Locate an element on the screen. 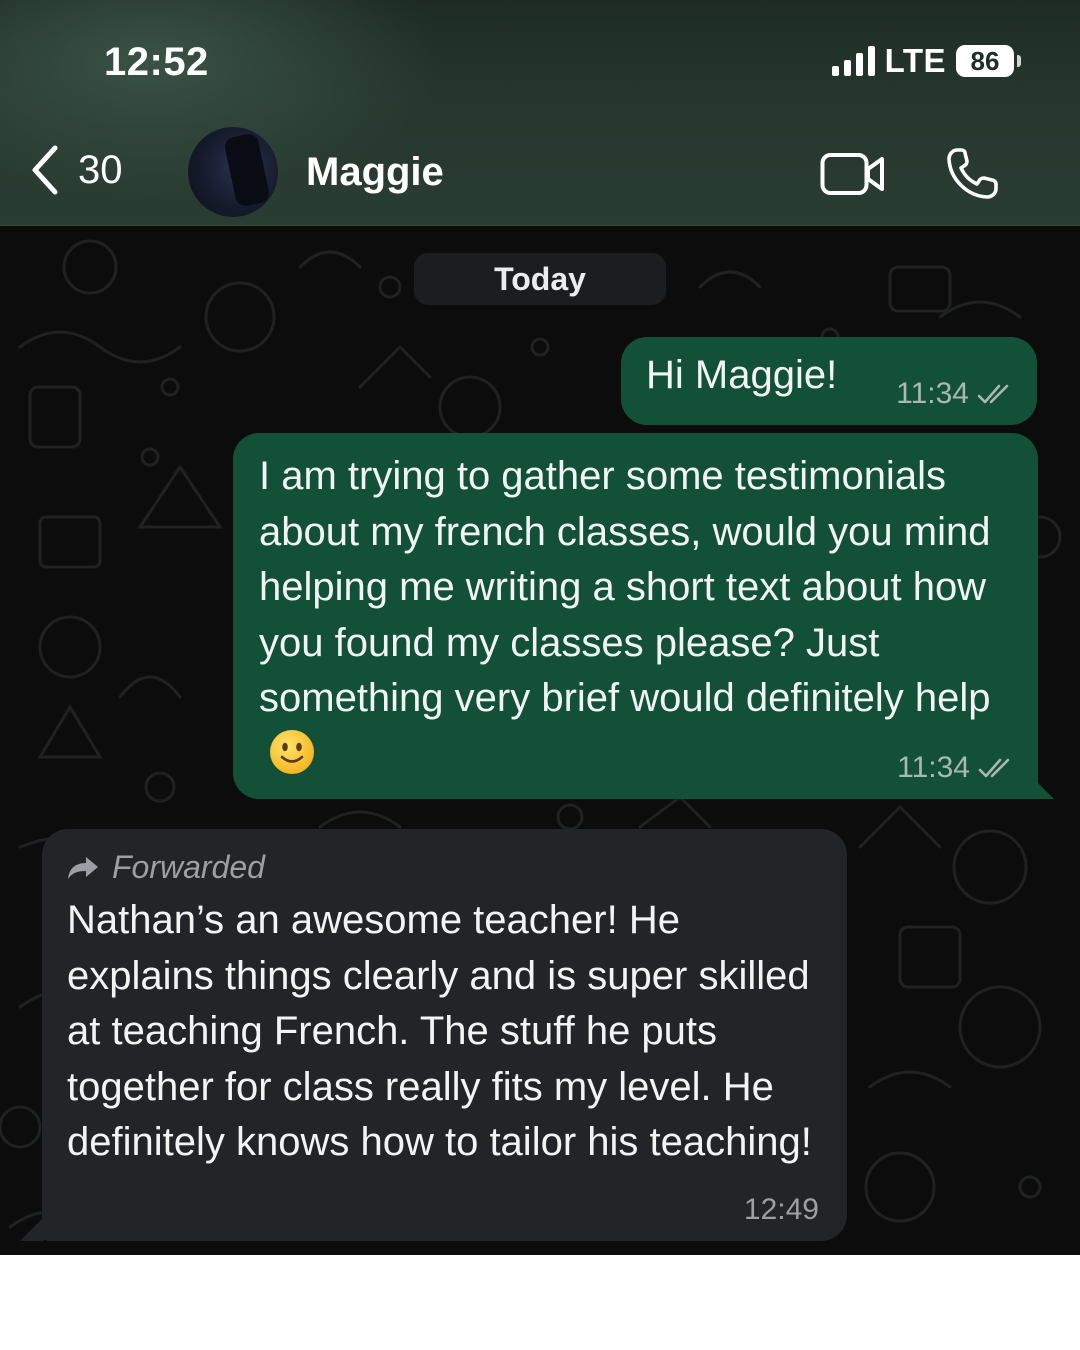 The width and height of the screenshot is (1080, 1350). voice-call-button is located at coordinates (973, 175).